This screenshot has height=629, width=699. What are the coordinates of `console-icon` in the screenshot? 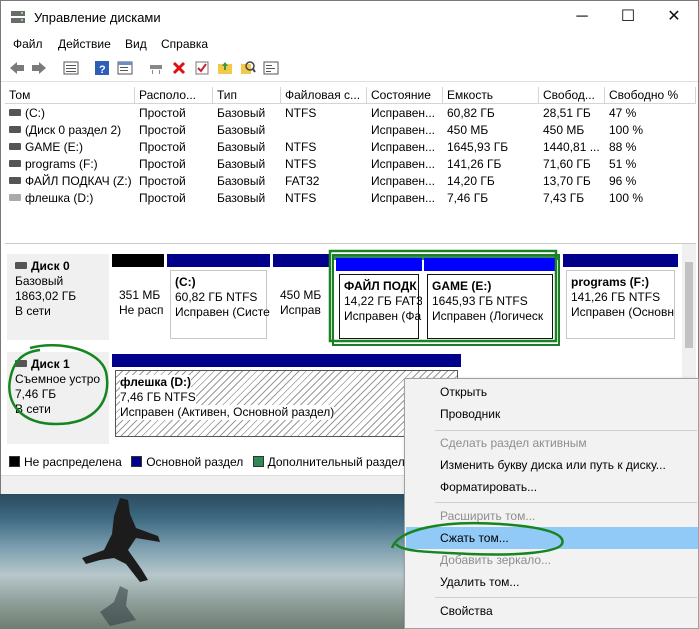 It's located at (271, 68).